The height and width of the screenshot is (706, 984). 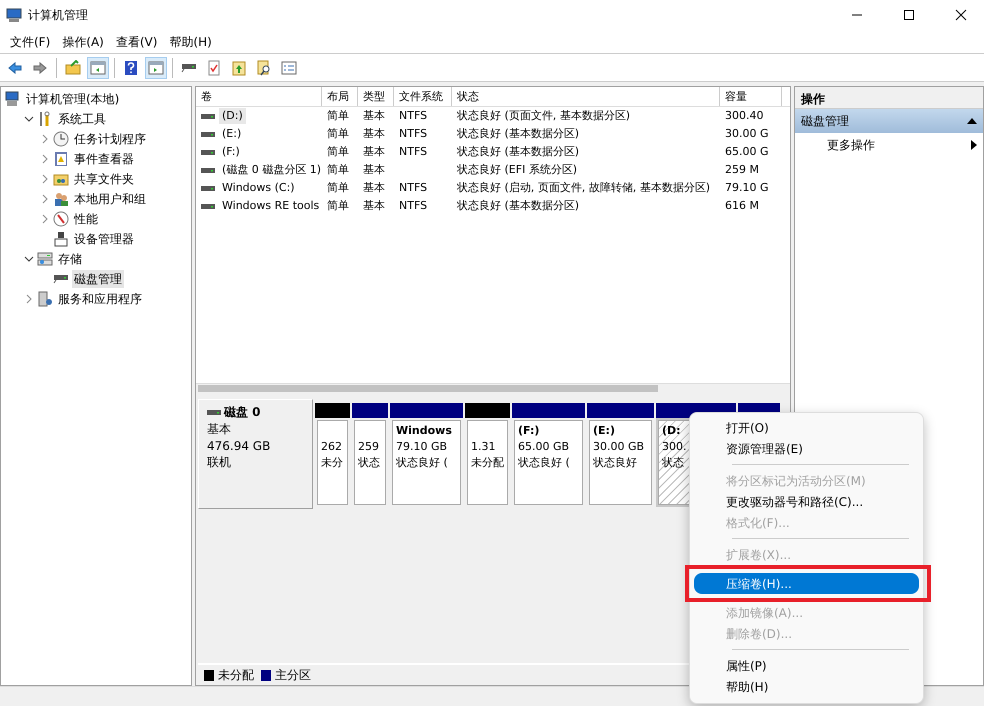 What do you see at coordinates (428, 388) in the screenshot?
I see `scrollbar` at bounding box center [428, 388].